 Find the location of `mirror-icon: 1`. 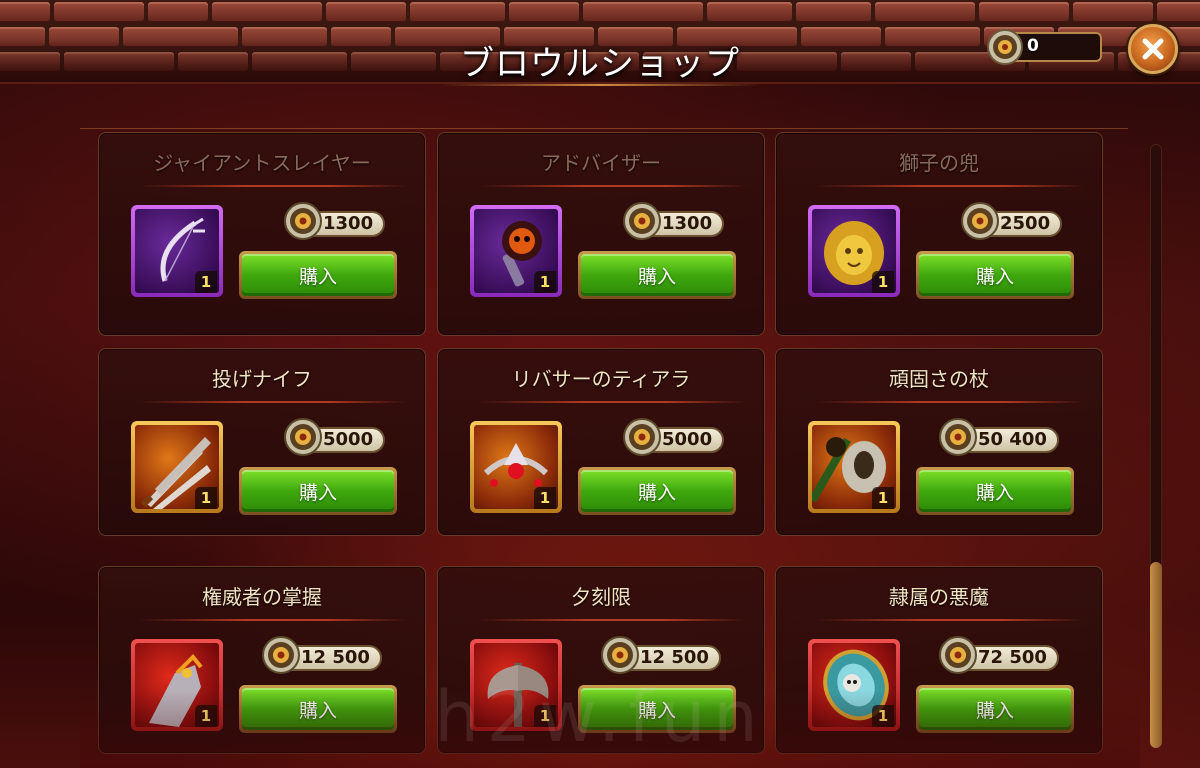

mirror-icon: 1 is located at coordinates (854, 685).